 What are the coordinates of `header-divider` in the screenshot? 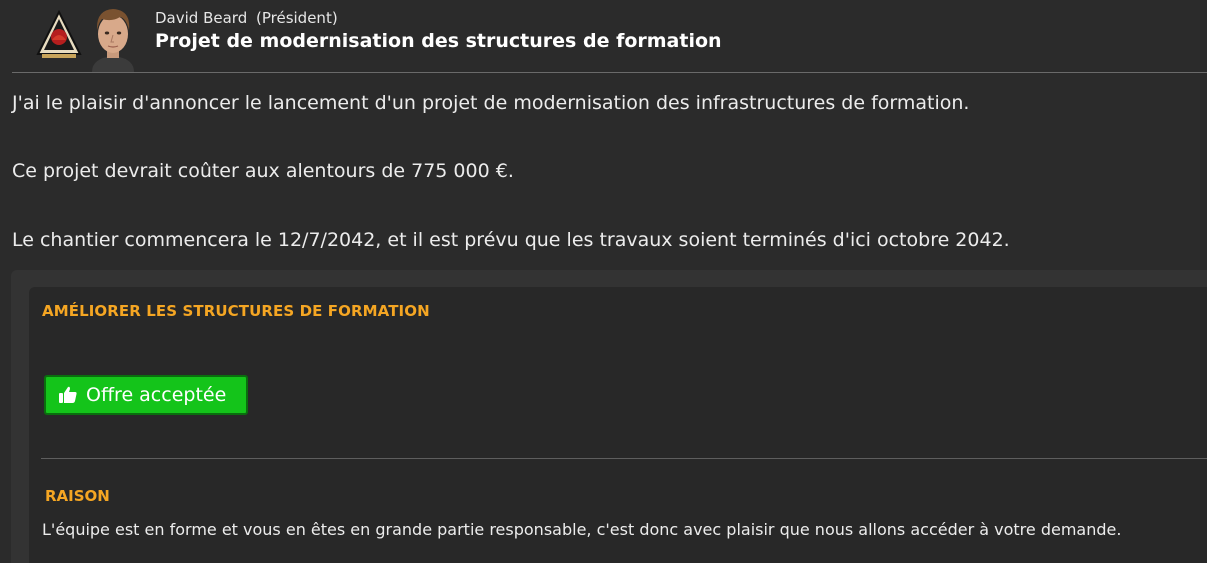 It's located at (609, 72).